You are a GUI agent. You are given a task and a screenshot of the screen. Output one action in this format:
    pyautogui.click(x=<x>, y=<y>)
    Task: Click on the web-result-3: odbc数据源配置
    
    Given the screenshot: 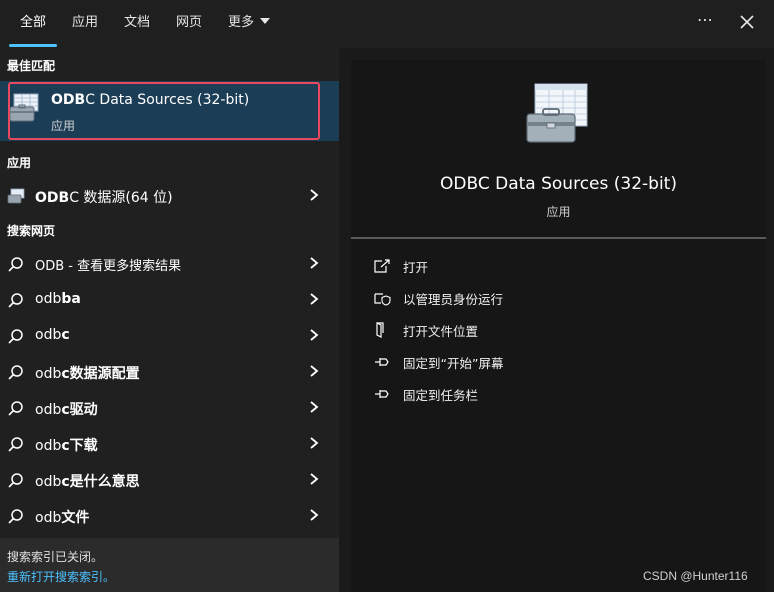 What is the action you would take?
    pyautogui.click(x=169, y=372)
    